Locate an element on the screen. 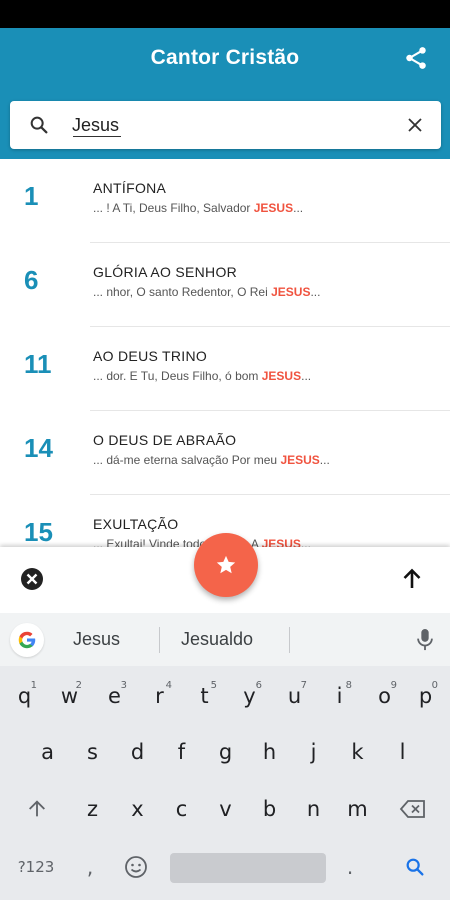 Image resolution: width=450 pixels, height=900 pixels. app-bar: Cantor Cristão is located at coordinates (225, 93).